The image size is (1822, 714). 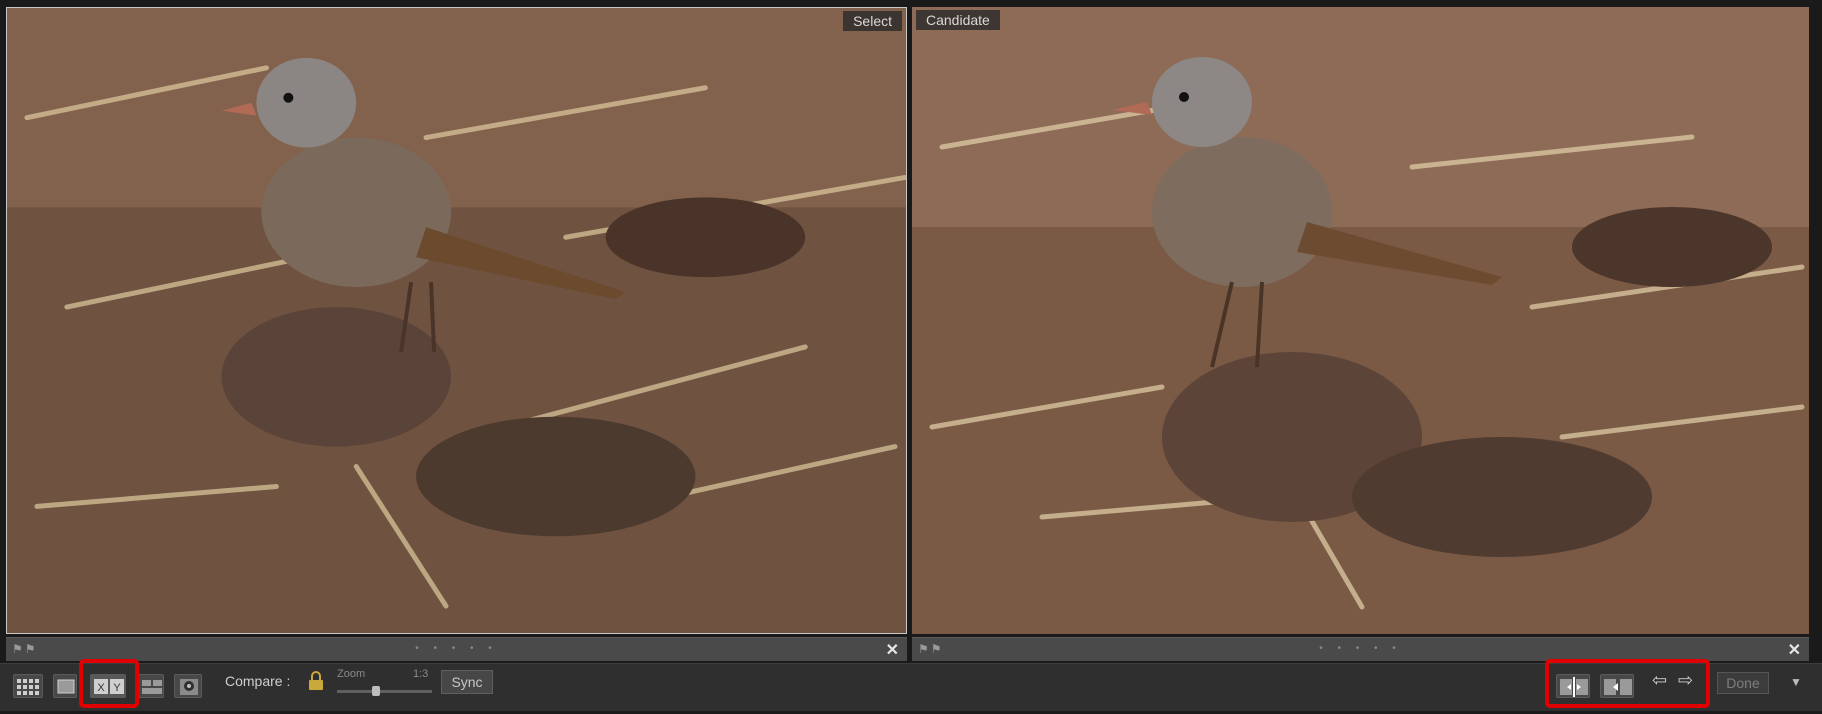 I want to click on select-info-strip: ⚑⚑ • • • • • ✕, so click(x=456, y=649).